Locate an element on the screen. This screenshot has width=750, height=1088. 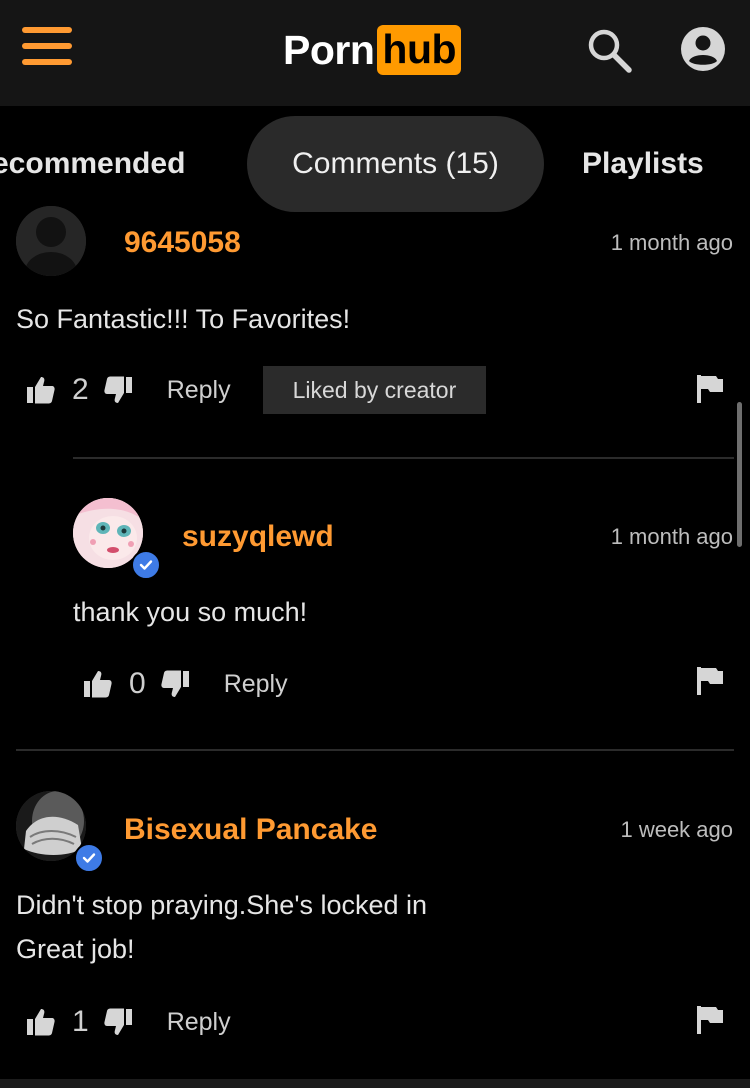
default-avatar-icon is located at coordinates (51, 241).